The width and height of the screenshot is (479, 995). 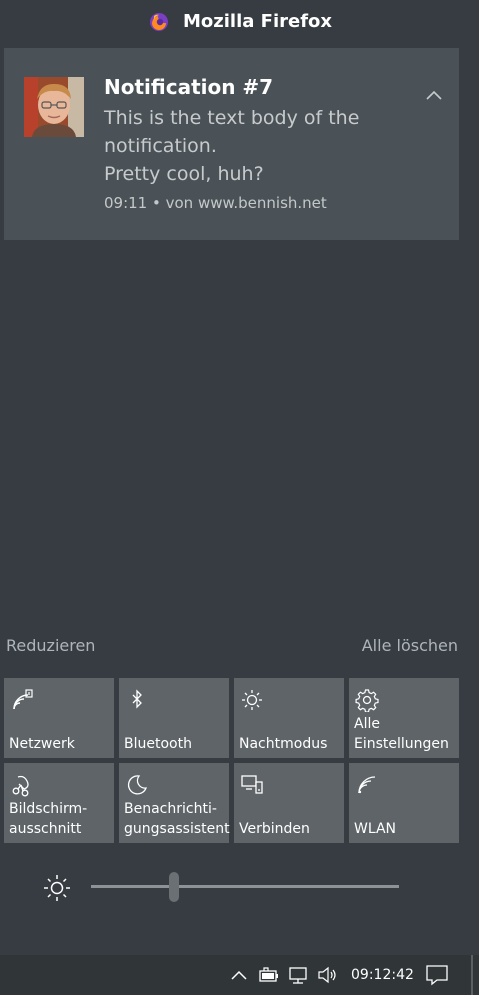 I want to click on brightness-slider-fill, so click(x=133, y=886).